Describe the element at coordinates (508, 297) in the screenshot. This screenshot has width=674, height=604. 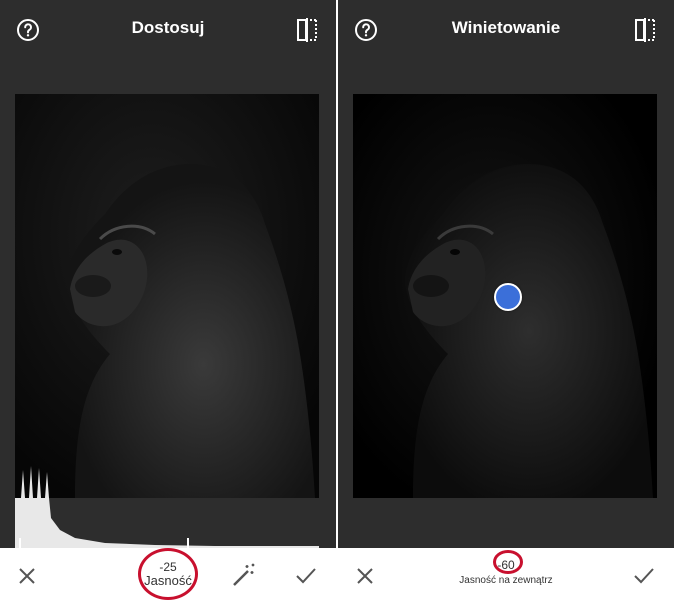
I see `vignette-center-handle` at that location.